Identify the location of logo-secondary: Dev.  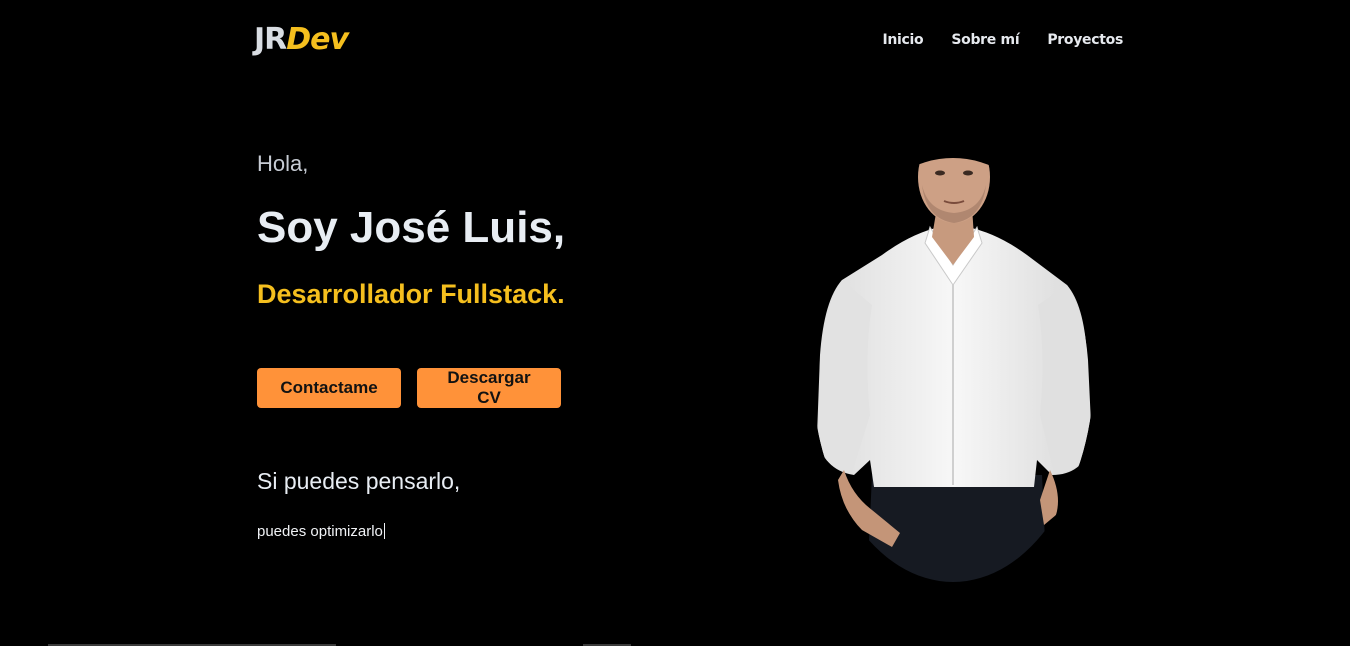
(317, 39).